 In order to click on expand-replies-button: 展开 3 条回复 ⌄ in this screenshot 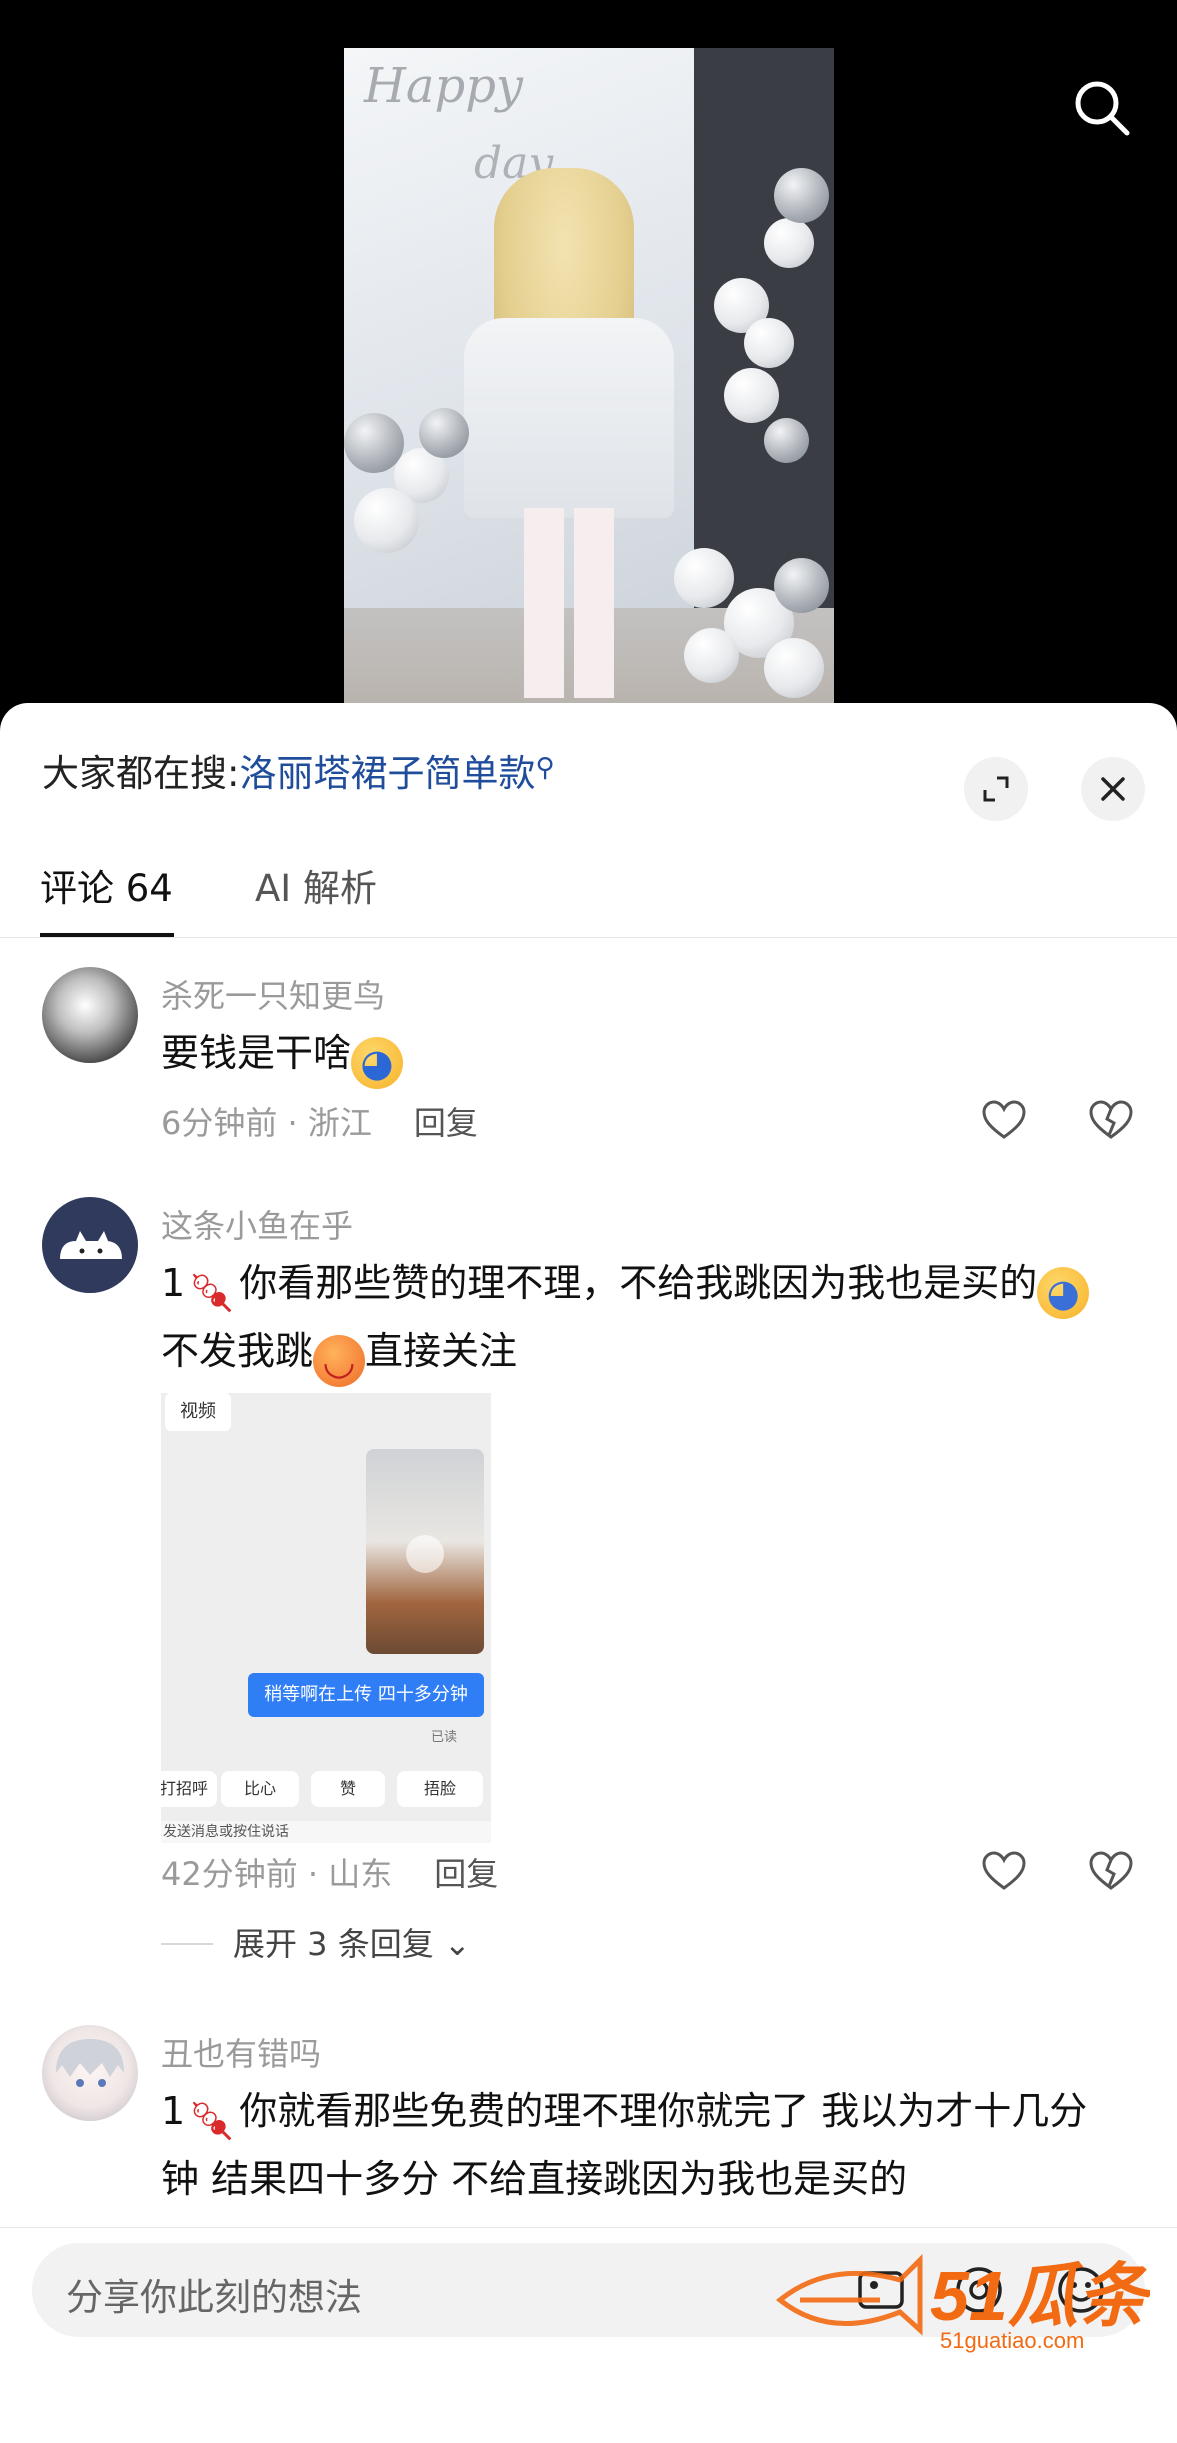, I will do `click(316, 1942)`.